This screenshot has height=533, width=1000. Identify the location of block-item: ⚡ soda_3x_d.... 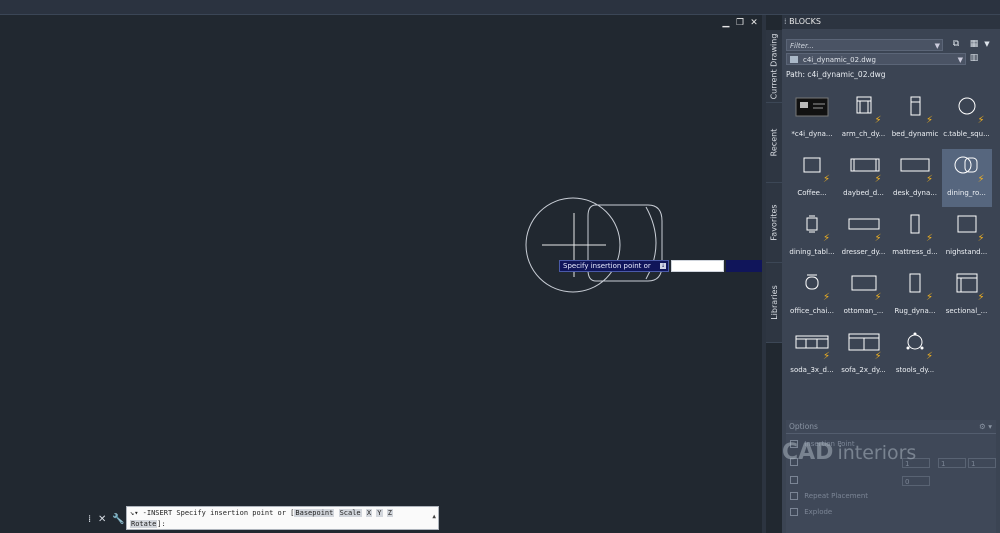
(812, 355).